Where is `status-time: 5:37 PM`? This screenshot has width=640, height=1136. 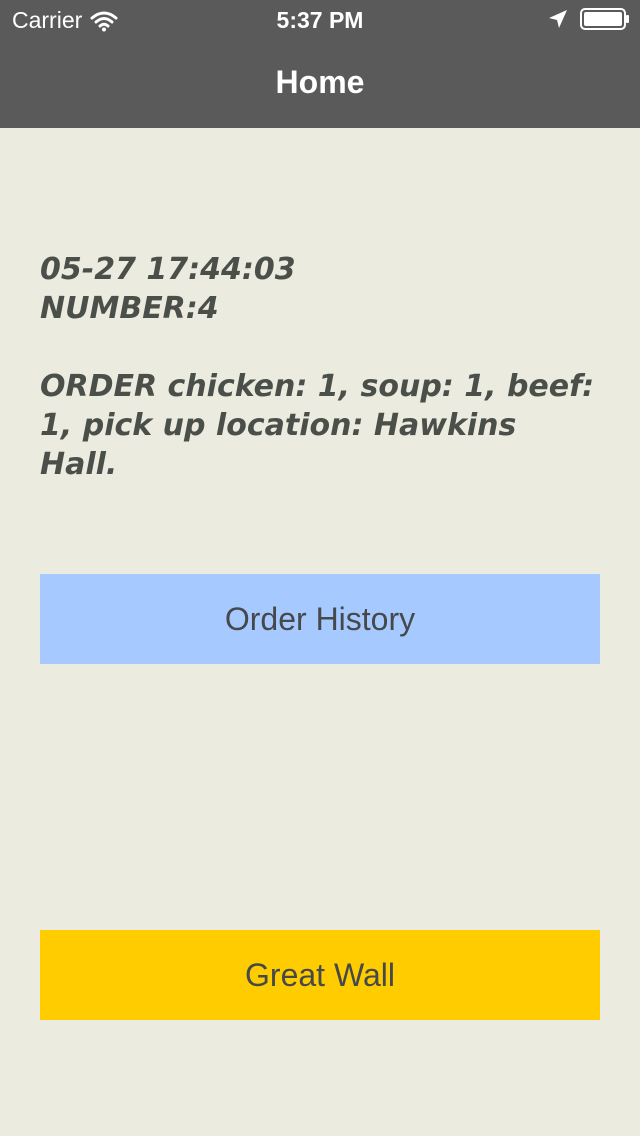 status-time: 5:37 PM is located at coordinates (320, 20).